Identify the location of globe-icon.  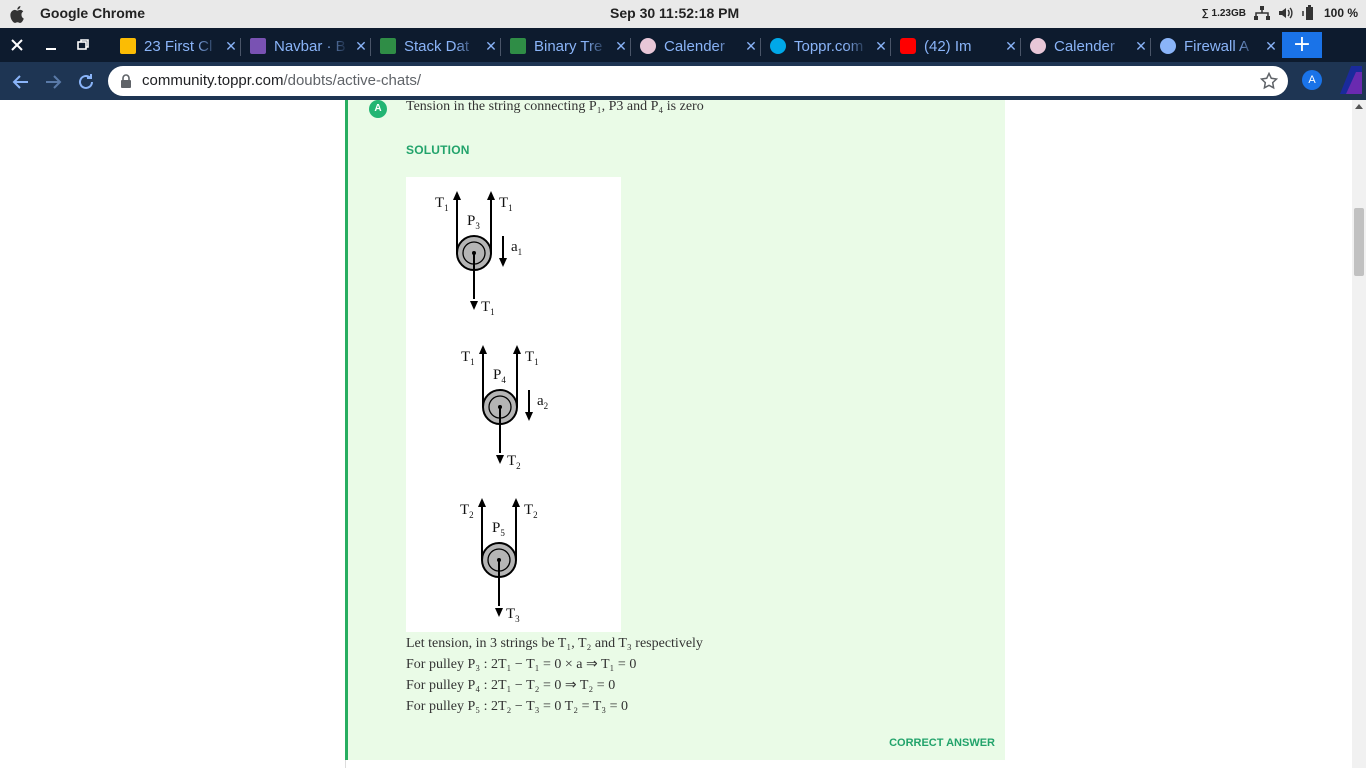
(1168, 46).